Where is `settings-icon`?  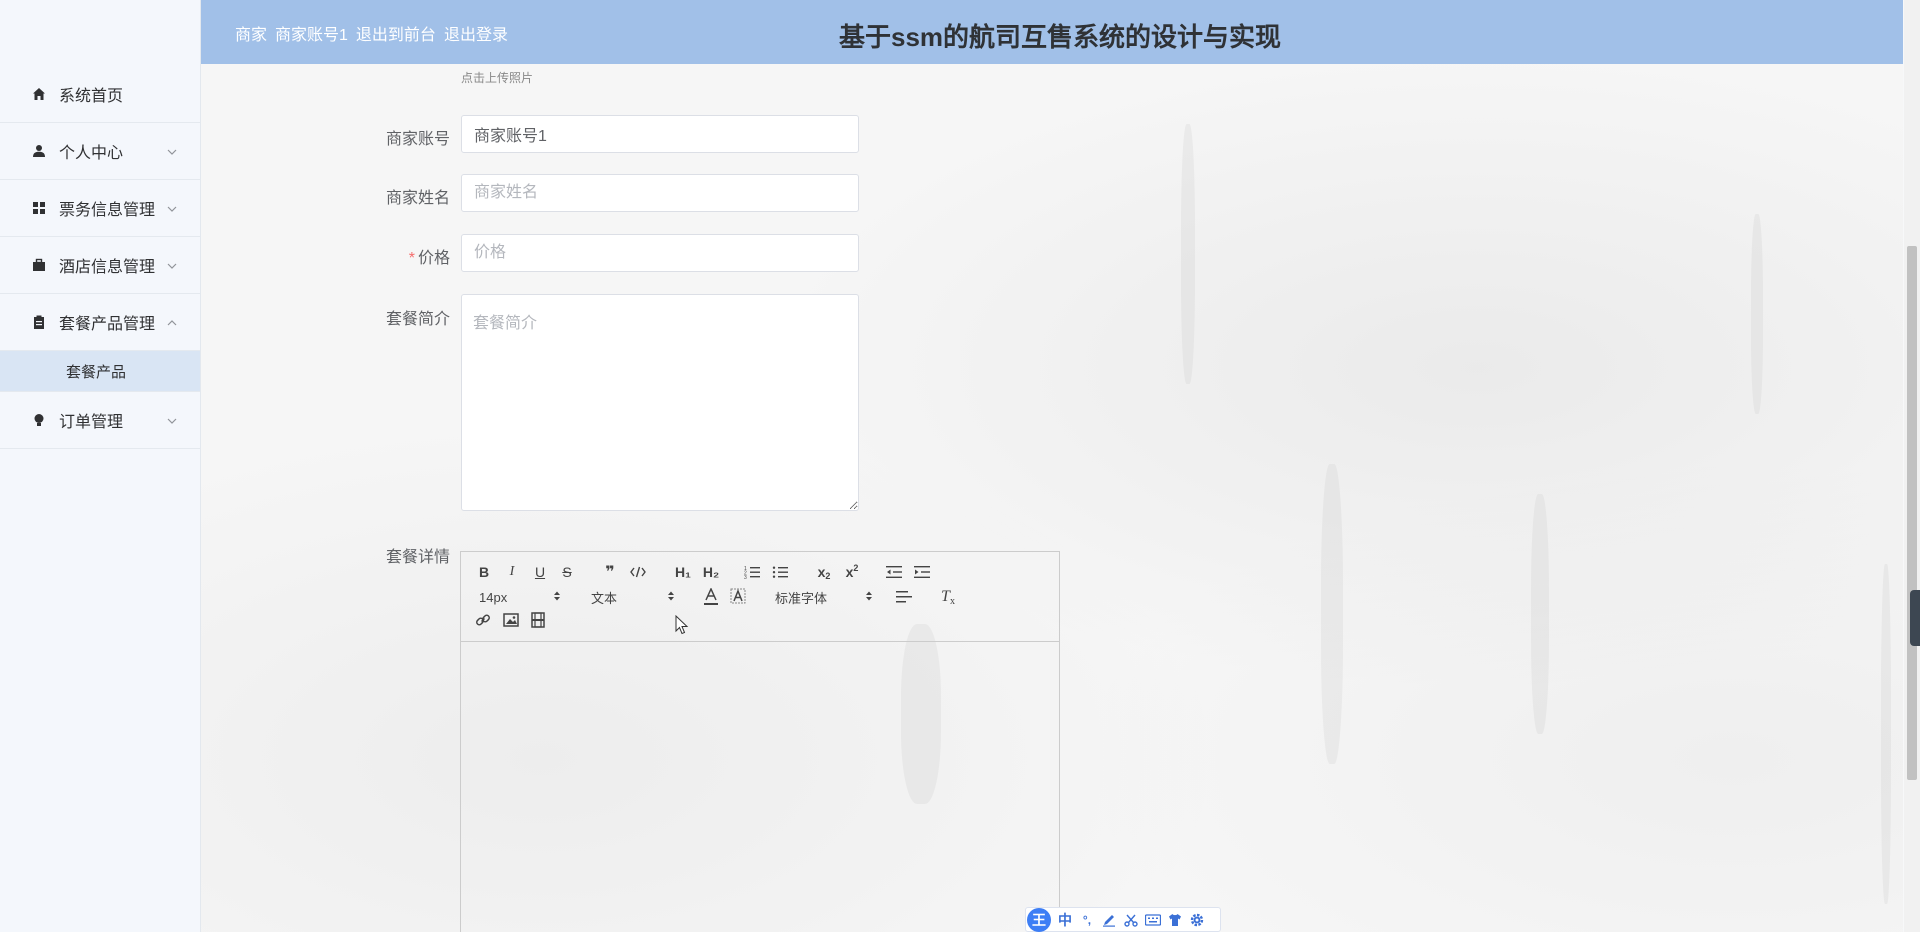
settings-icon is located at coordinates (1197, 920).